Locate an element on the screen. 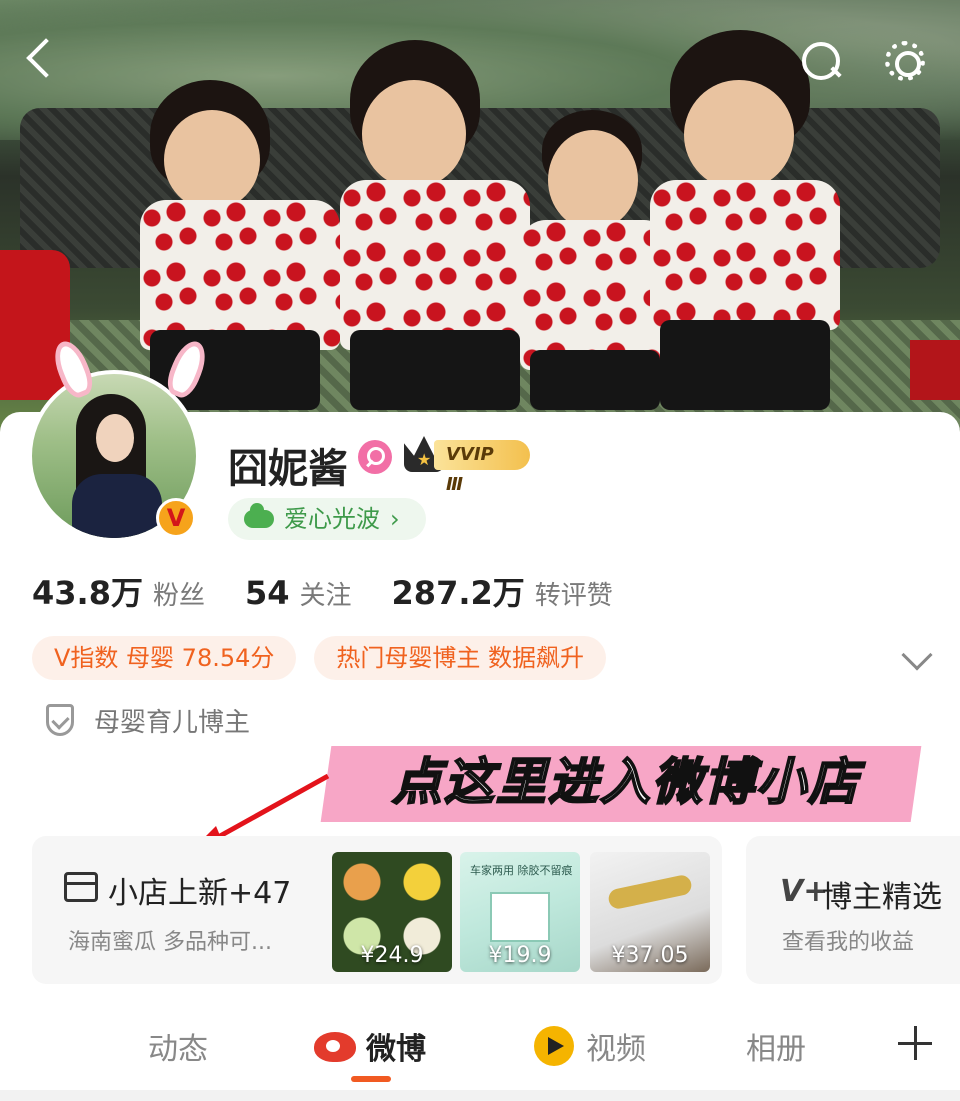 The image size is (960, 1101). annotation-text: 点这里进入微博小店 is located at coordinates (625, 782).